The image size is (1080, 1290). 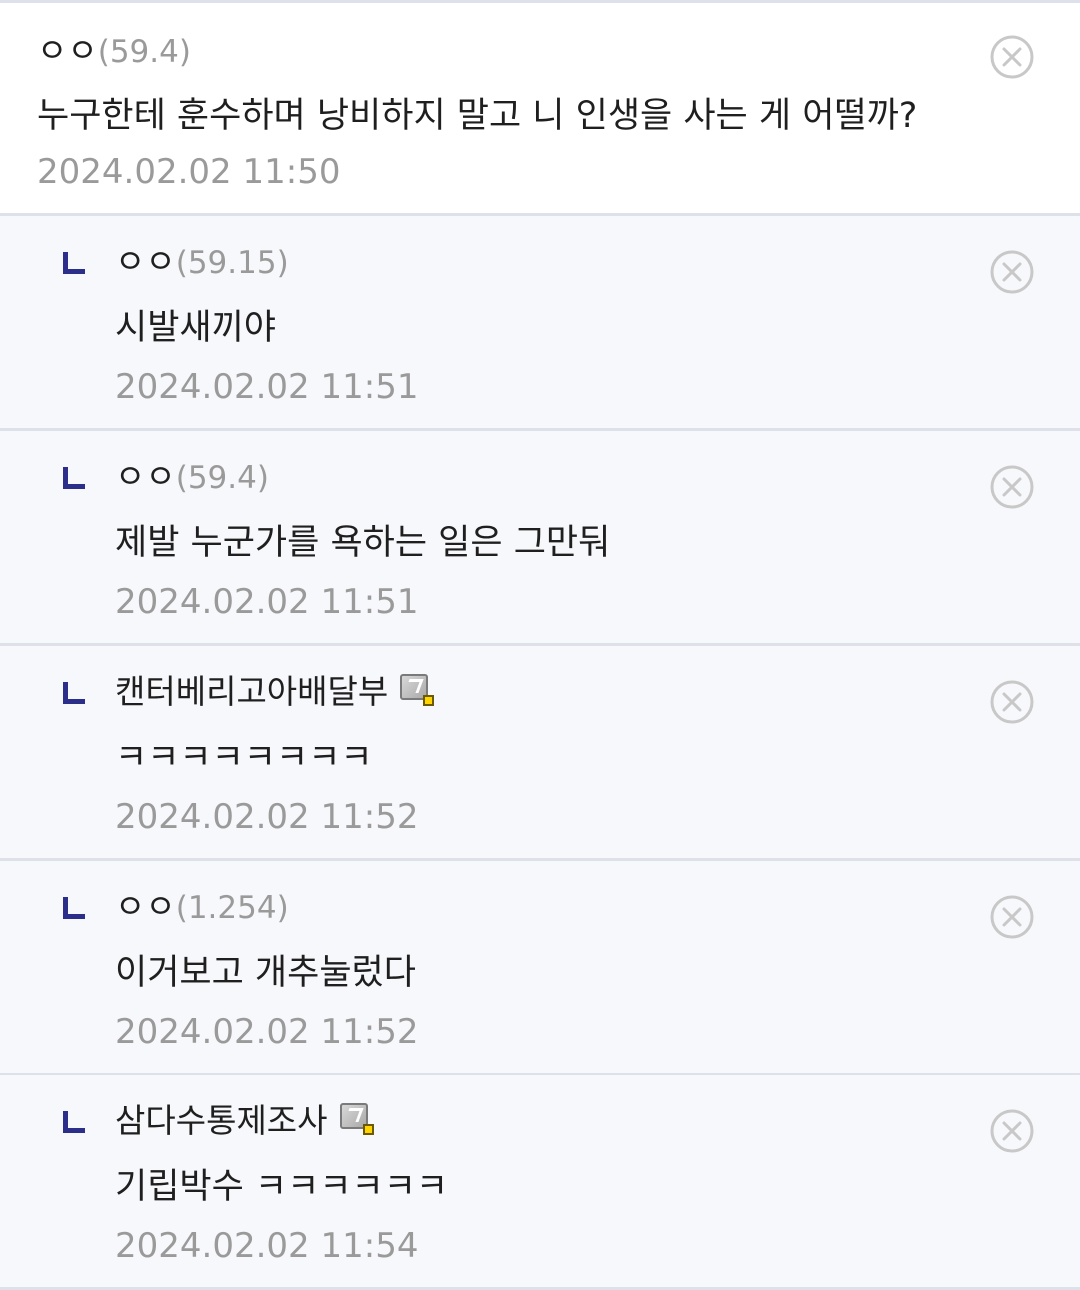 I want to click on reply-date: 2024.02.02 11:54, so click(x=267, y=1246).